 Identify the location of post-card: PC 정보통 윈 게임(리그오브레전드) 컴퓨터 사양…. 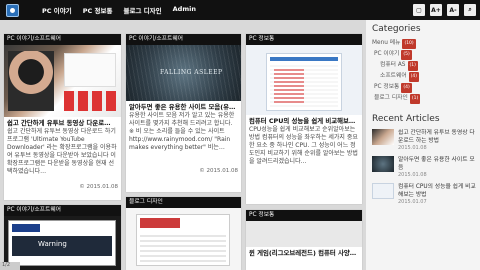
(304, 240).